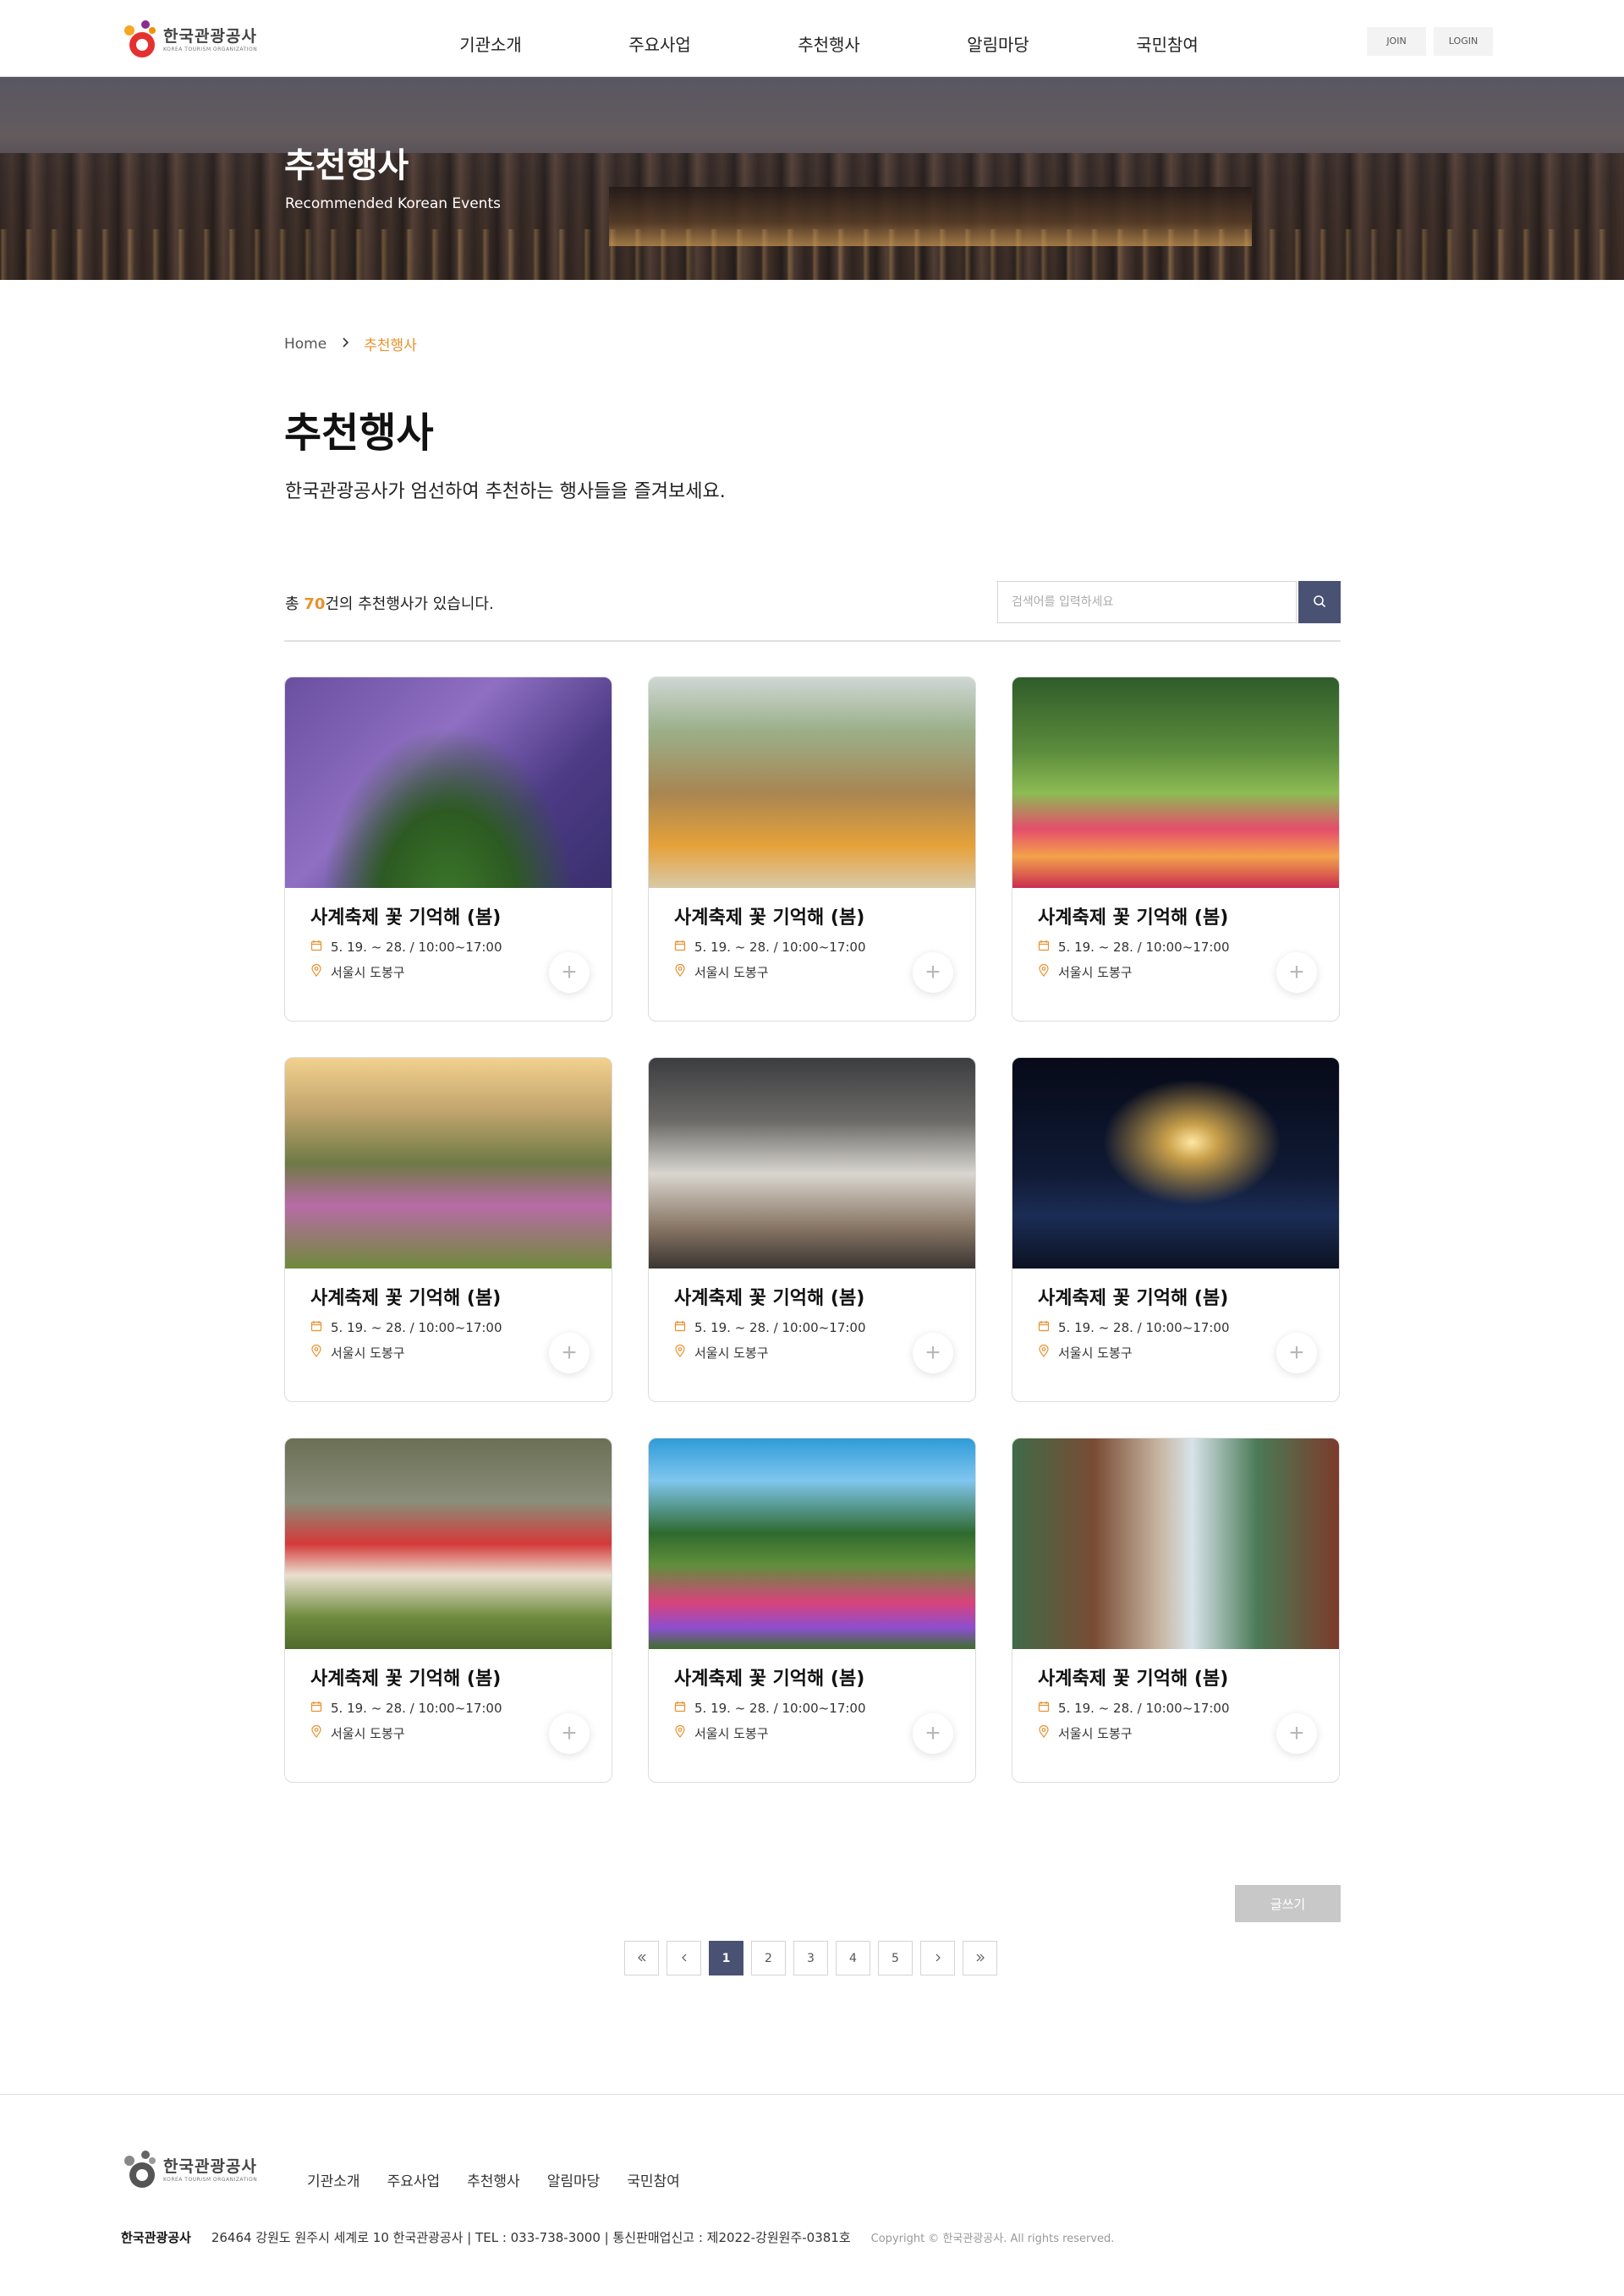 The width and height of the screenshot is (1624, 2296). I want to click on pagination-page: 1, so click(726, 1958).